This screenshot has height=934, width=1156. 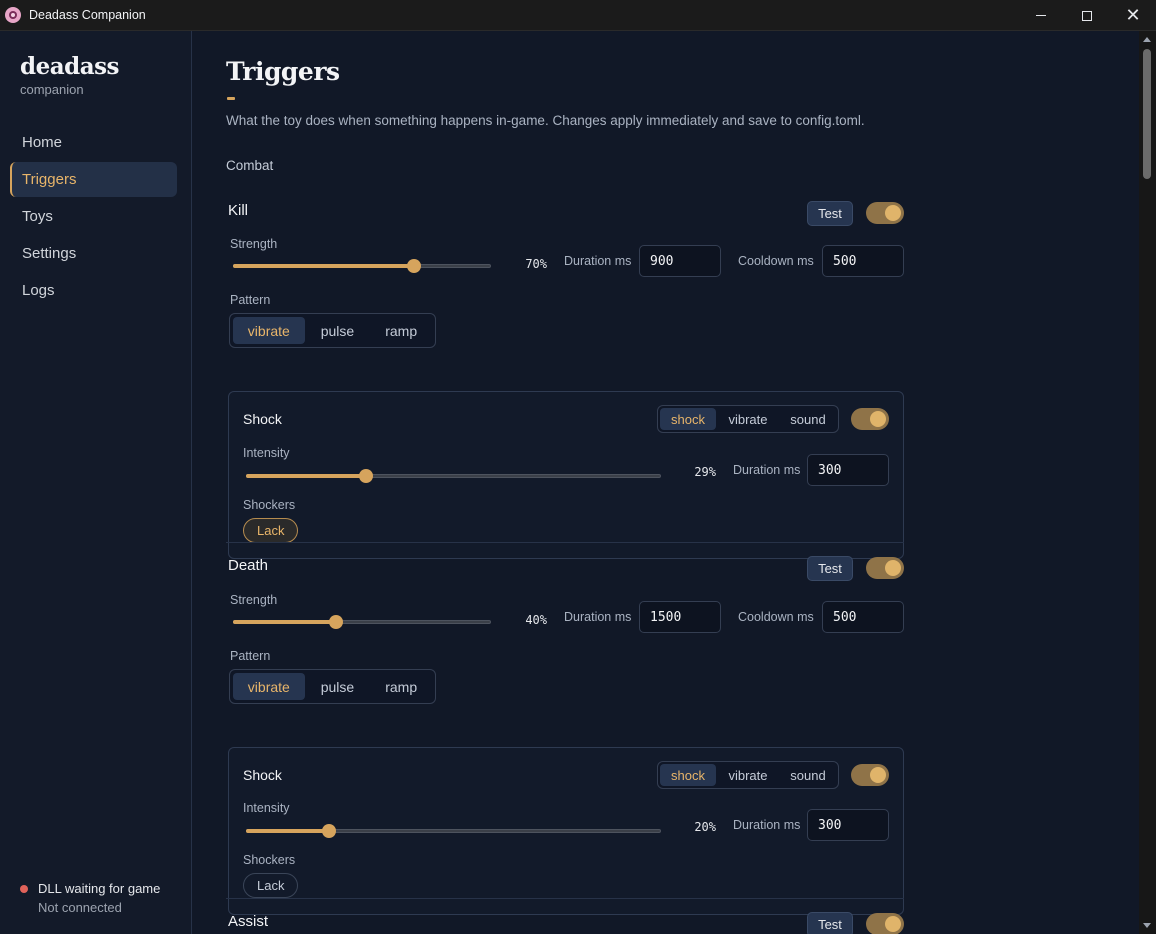 What do you see at coordinates (680, 617) in the screenshot?
I see `duration-input: 1500` at bounding box center [680, 617].